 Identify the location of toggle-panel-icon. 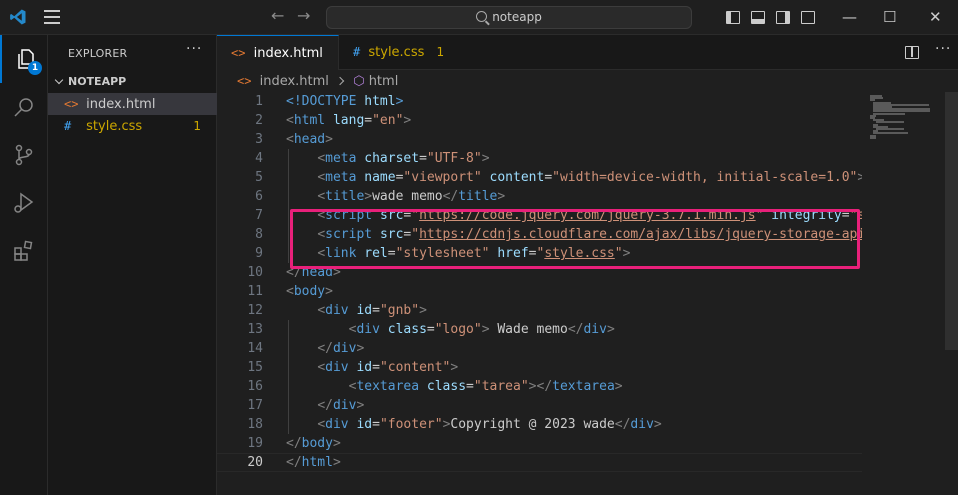
(758, 17).